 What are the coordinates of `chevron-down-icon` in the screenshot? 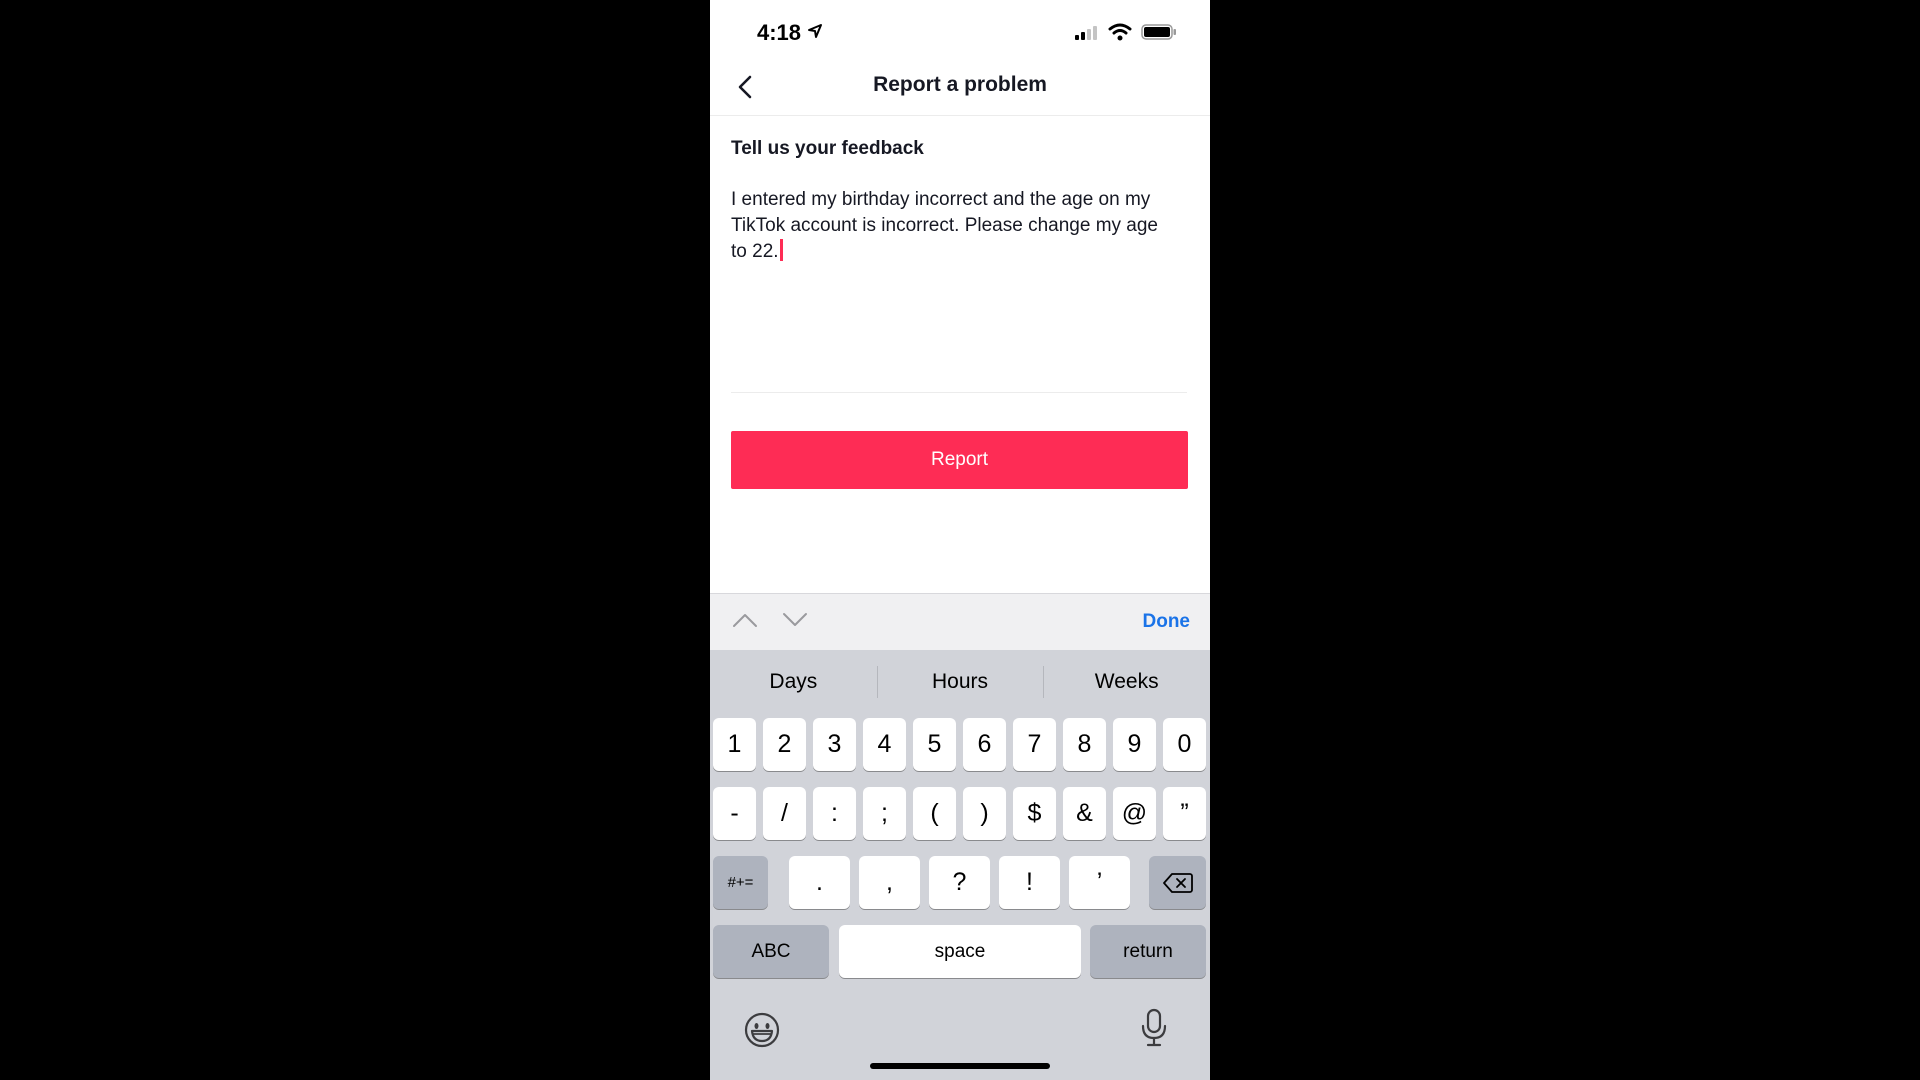 It's located at (795, 620).